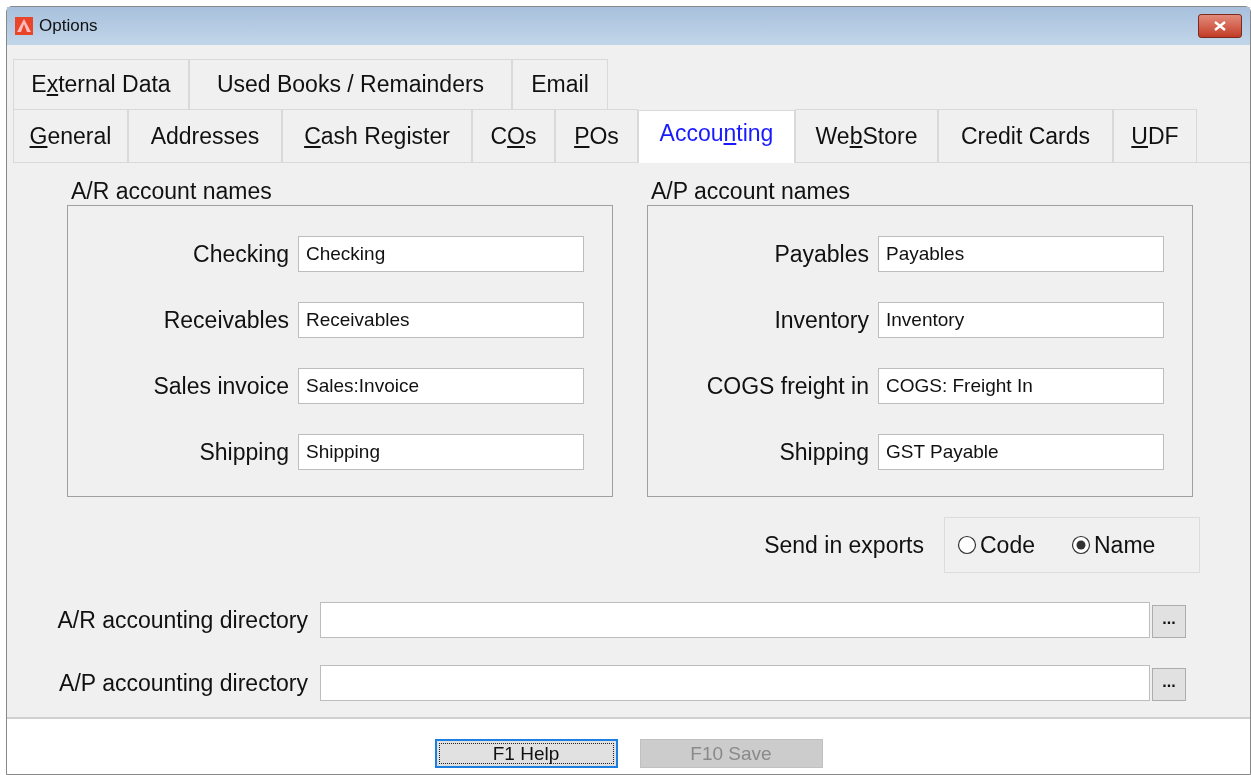  Describe the element at coordinates (1025, 135) in the screenshot. I see `tab: Credit Cards` at that location.